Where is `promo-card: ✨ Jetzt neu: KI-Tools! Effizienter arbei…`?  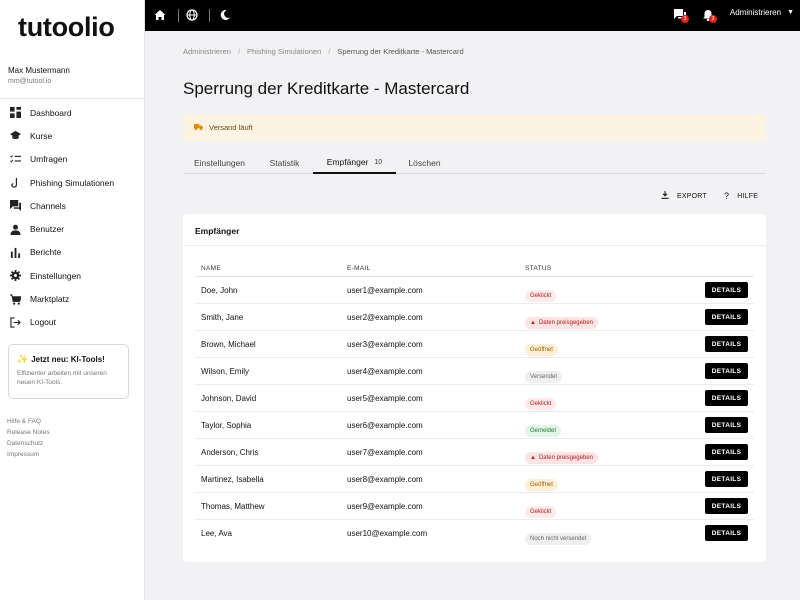 promo-card: ✨ Jetzt neu: KI-Tools! Effizienter arbei… is located at coordinates (68, 371).